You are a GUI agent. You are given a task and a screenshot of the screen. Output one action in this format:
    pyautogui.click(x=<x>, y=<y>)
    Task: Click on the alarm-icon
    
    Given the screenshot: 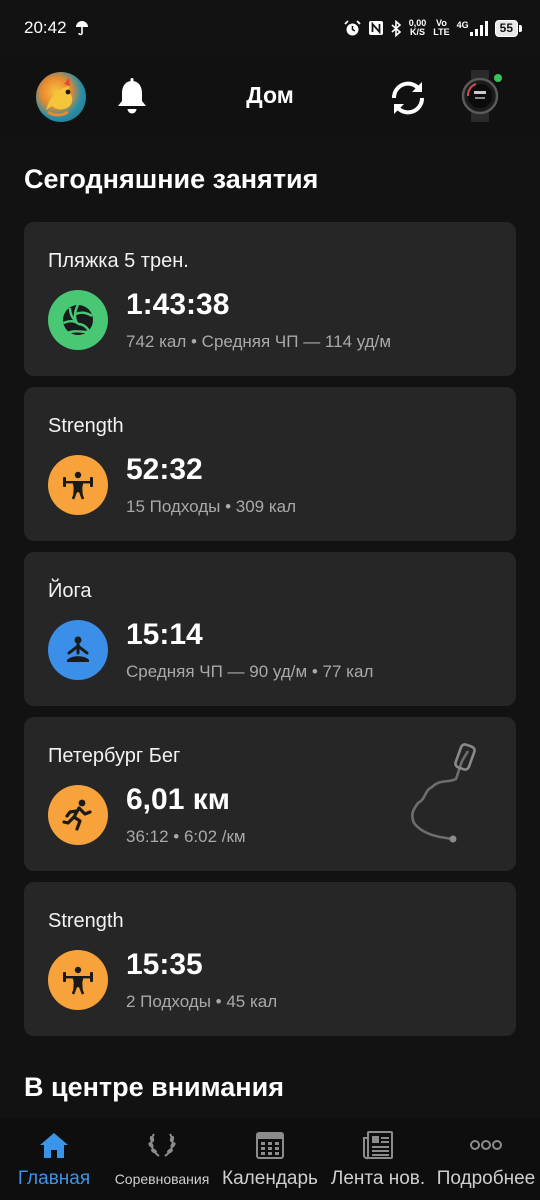 What is the action you would take?
    pyautogui.click(x=352, y=27)
    